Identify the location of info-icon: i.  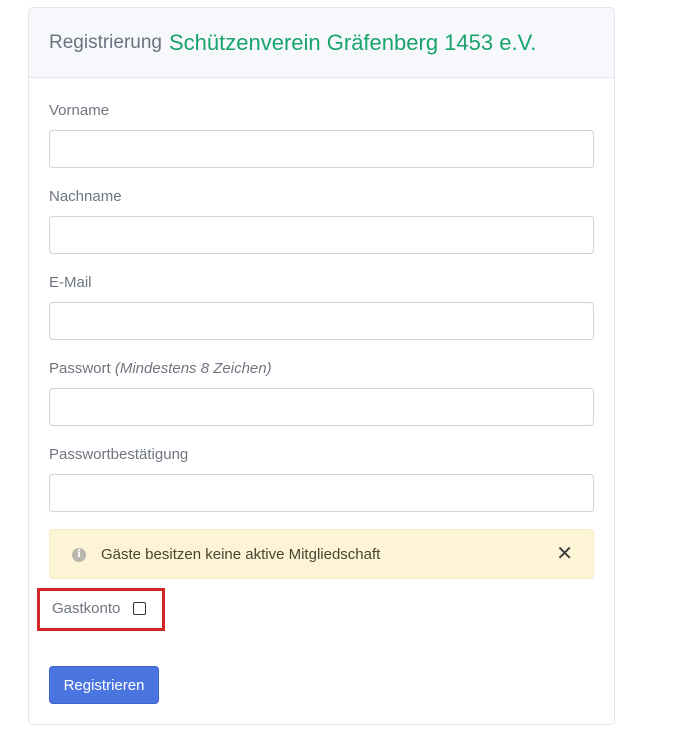
(79, 555).